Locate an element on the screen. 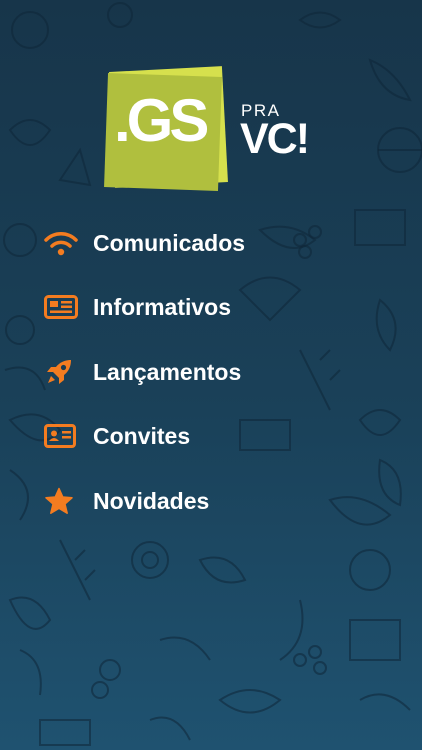 Image resolution: width=422 pixels, height=750 pixels. menu-item-novidades: Novidades is located at coordinates (204, 501).